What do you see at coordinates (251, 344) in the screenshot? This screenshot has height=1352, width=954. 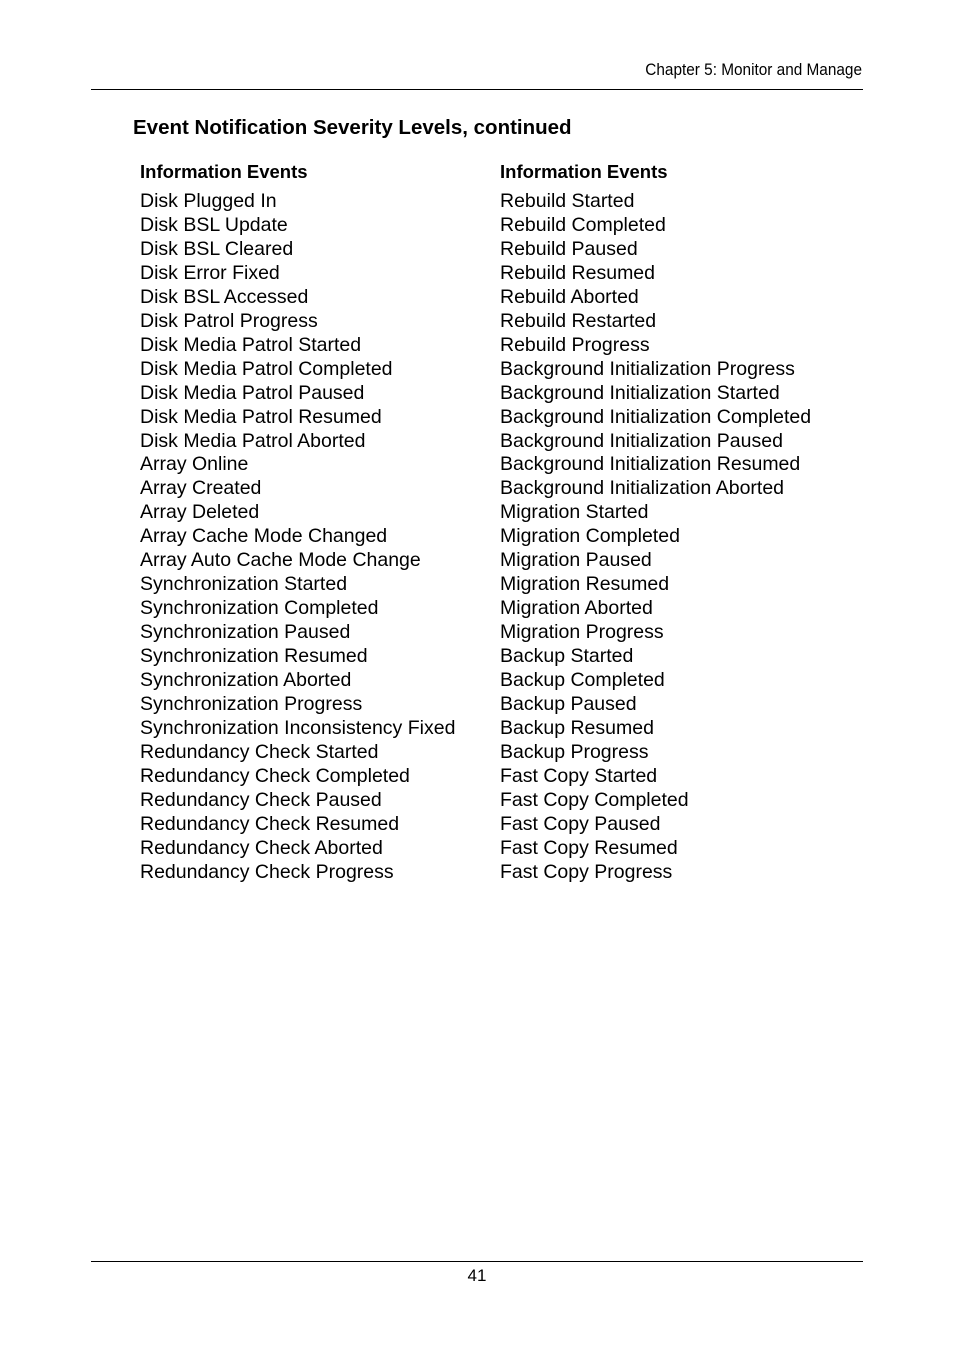 I see `event-item: Disk Media Patrol Started` at bounding box center [251, 344].